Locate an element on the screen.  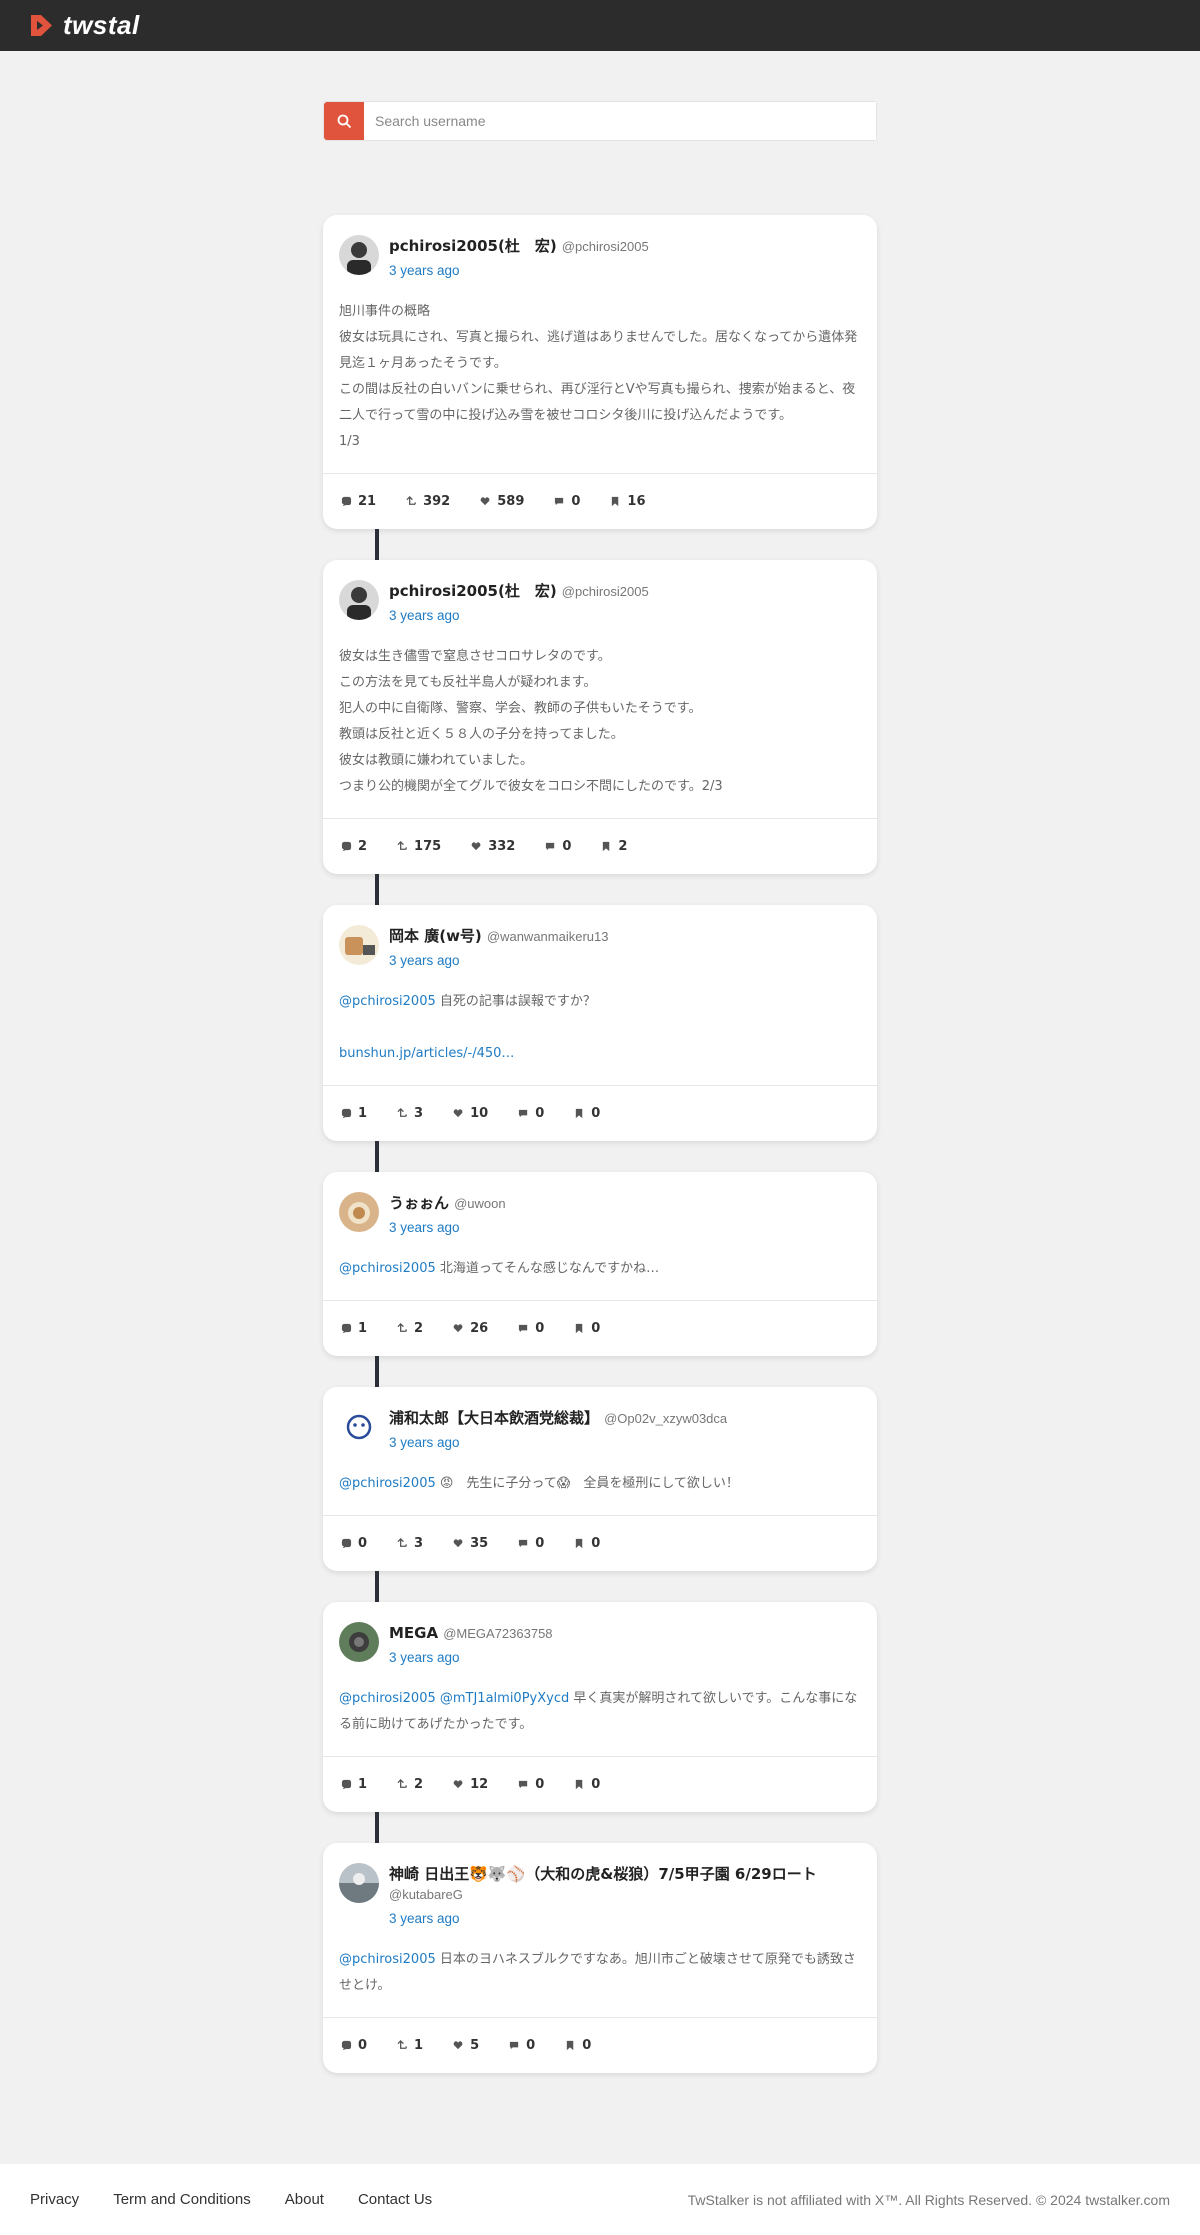
display-name: MEGA is located at coordinates (413, 1633).